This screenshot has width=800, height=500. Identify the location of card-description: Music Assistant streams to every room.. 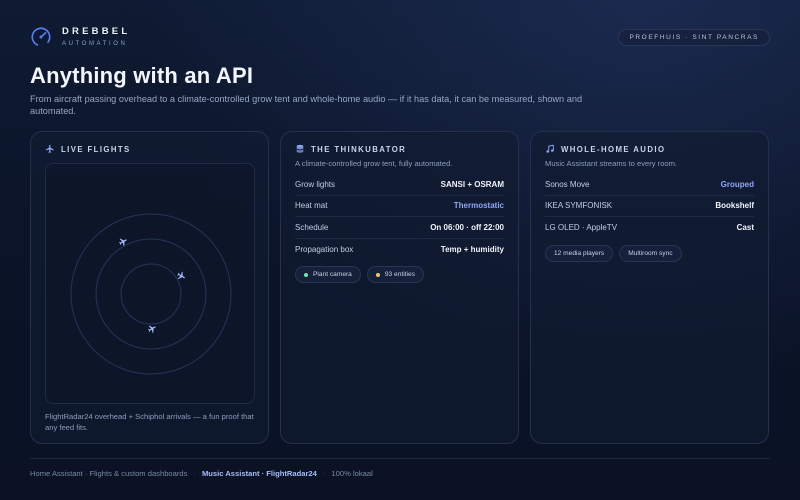
(611, 163).